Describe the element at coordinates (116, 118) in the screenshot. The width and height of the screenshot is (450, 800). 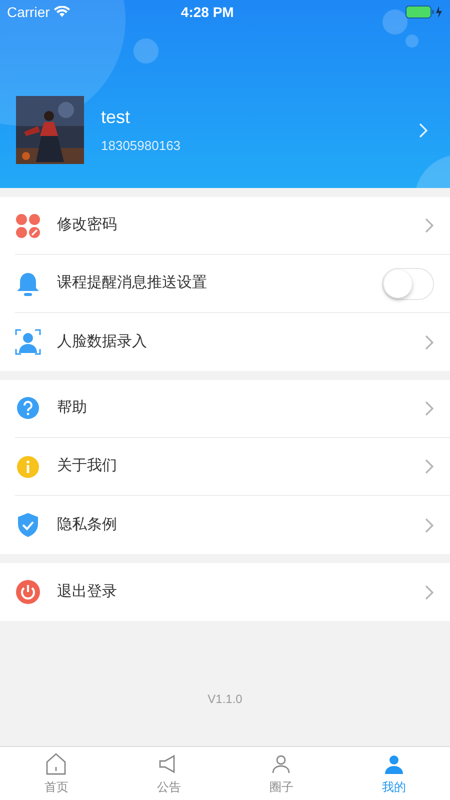
I see `user-name: test` at that location.